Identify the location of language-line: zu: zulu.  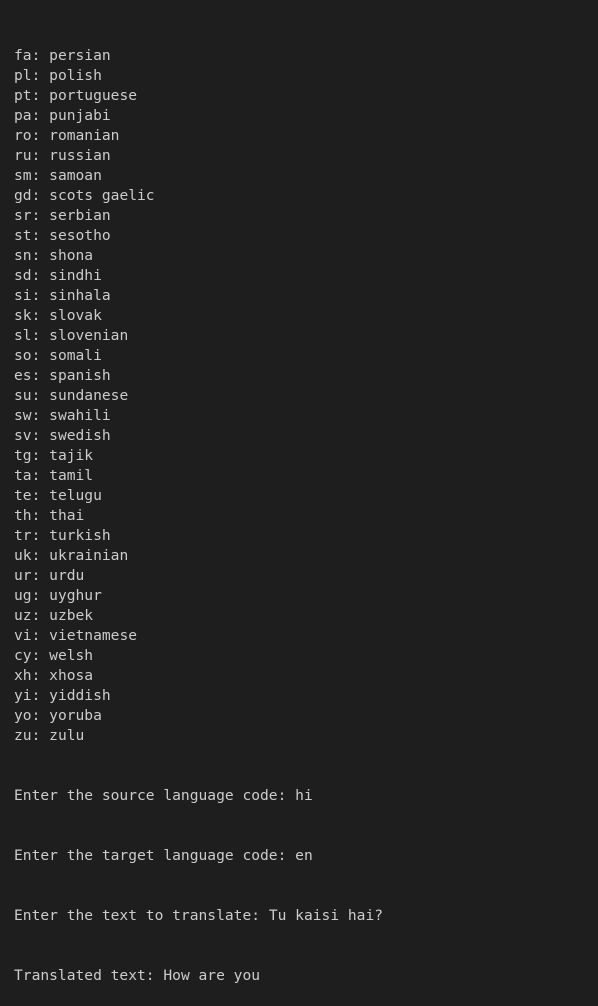
(198, 736).